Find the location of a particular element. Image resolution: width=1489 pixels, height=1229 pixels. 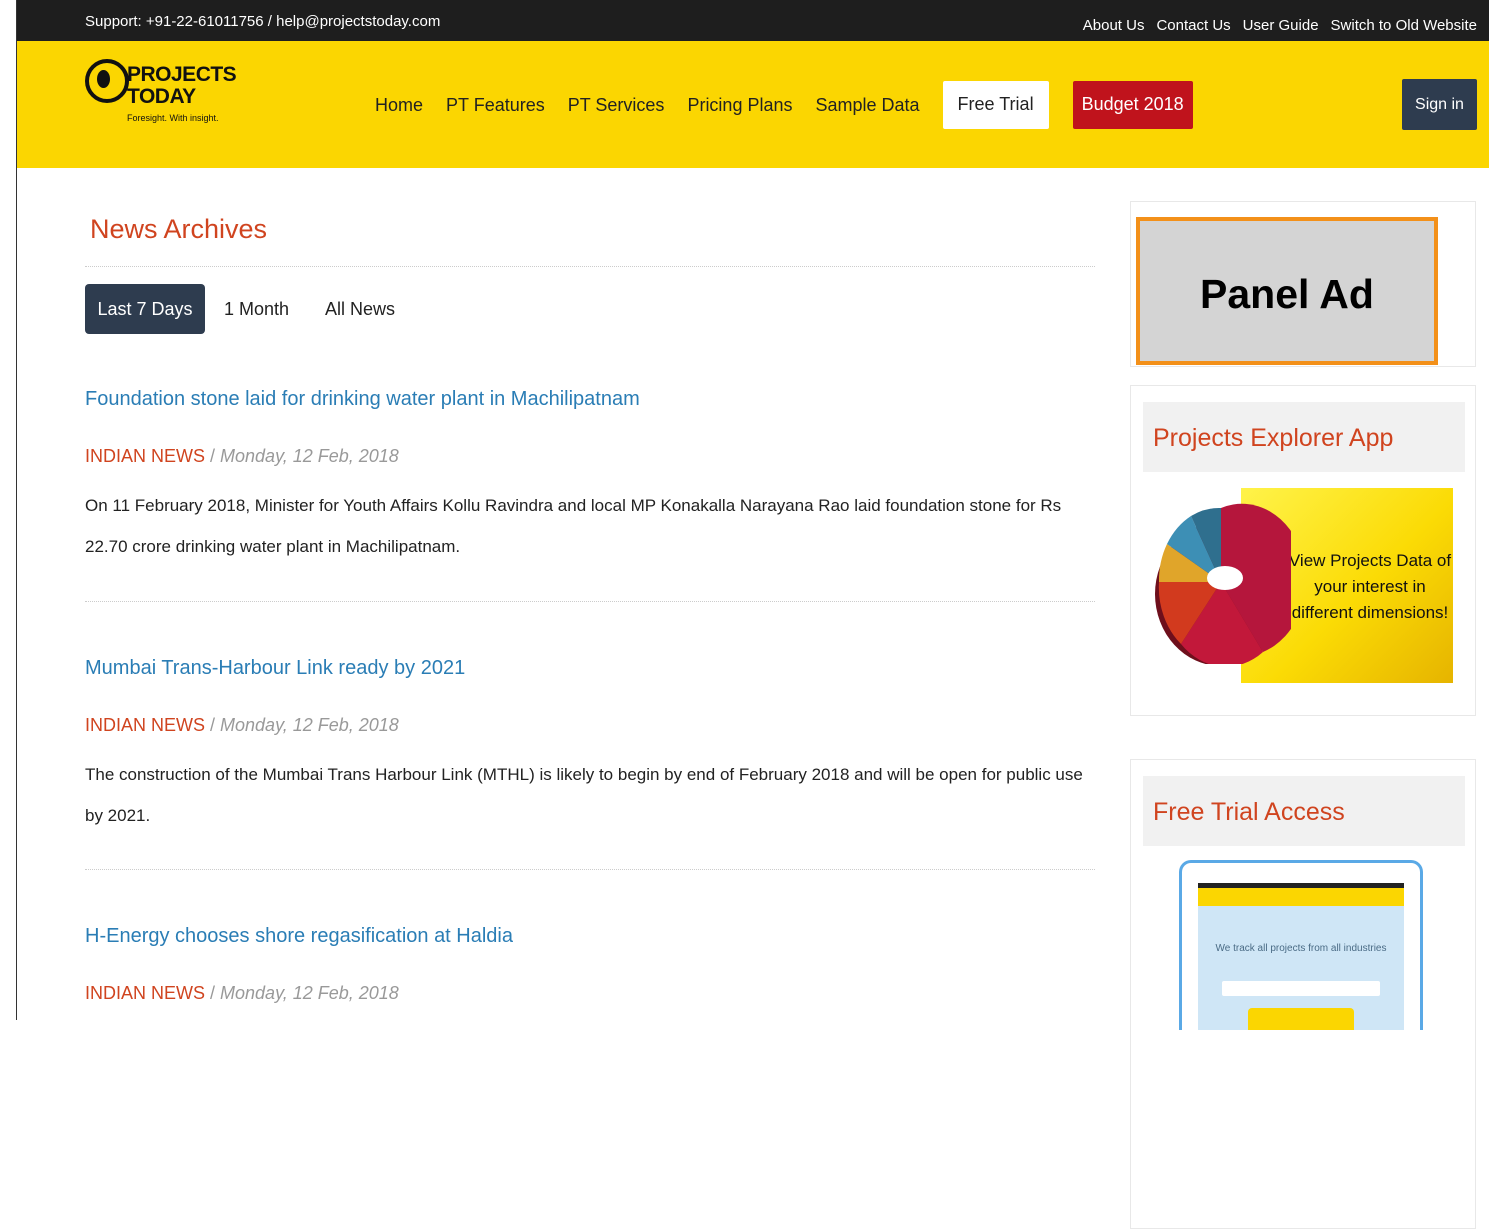

preview-search is located at coordinates (1301, 988).